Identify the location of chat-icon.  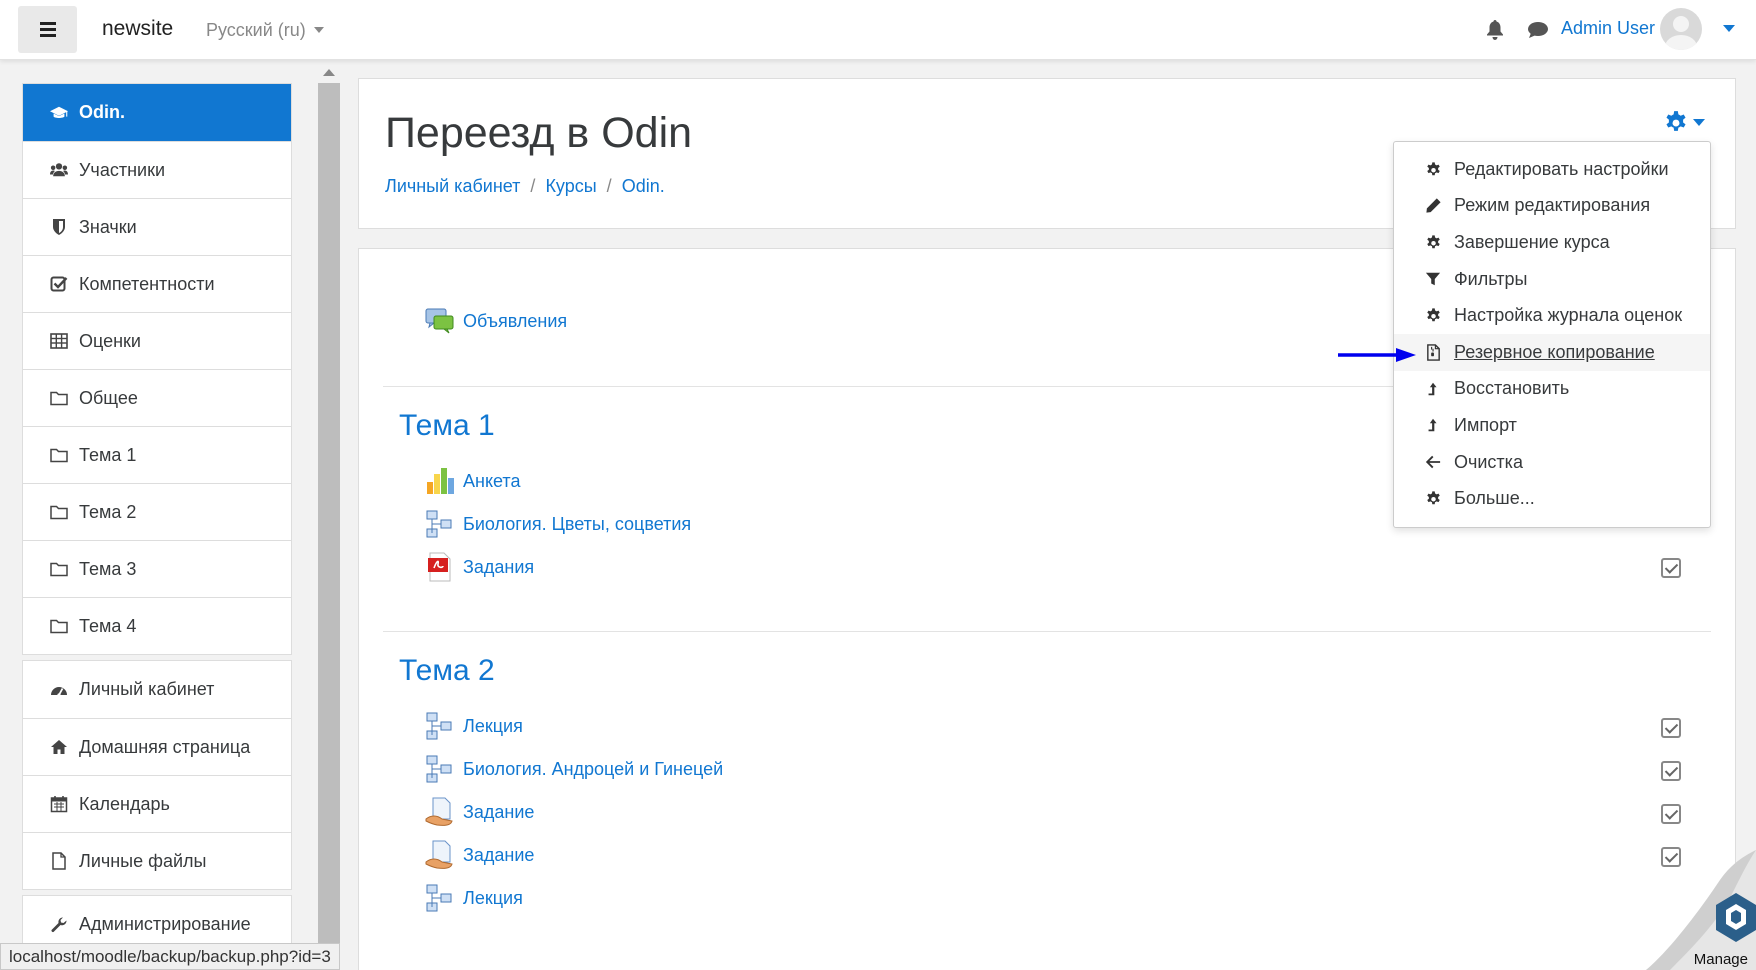
(1538, 30).